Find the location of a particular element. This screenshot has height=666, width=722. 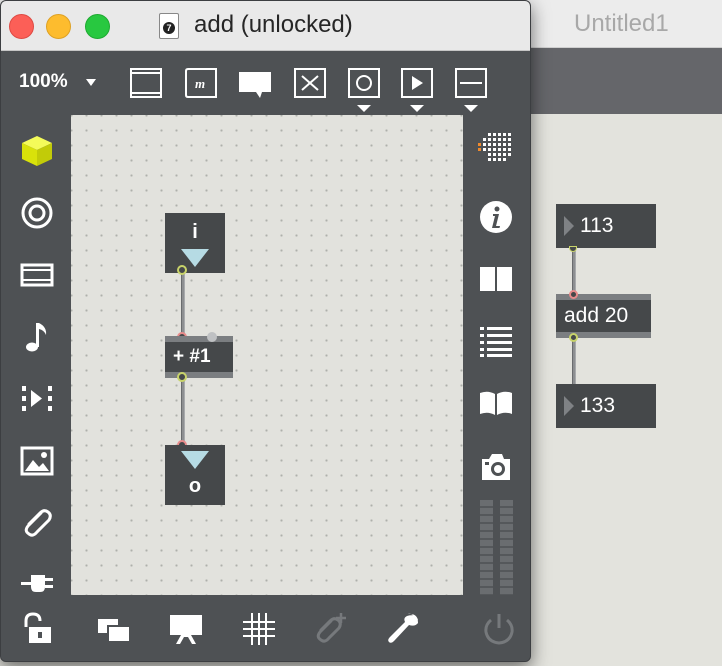

slider-object-icon is located at coordinates (471, 83).